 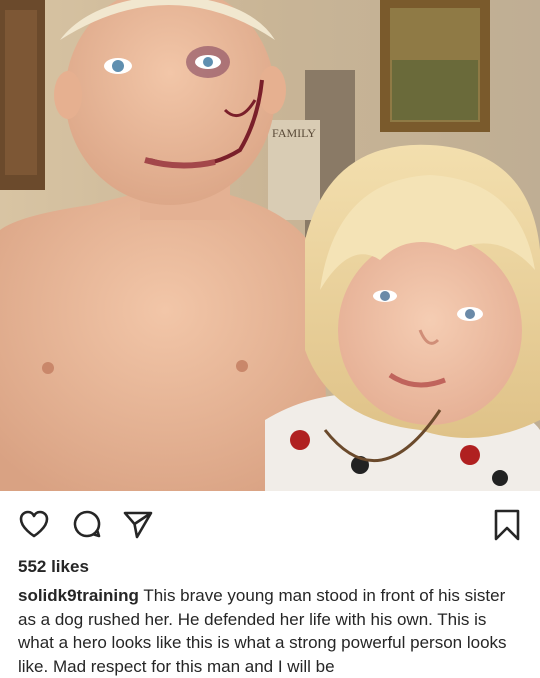 I want to click on post-action-bar, so click(x=270, y=524).